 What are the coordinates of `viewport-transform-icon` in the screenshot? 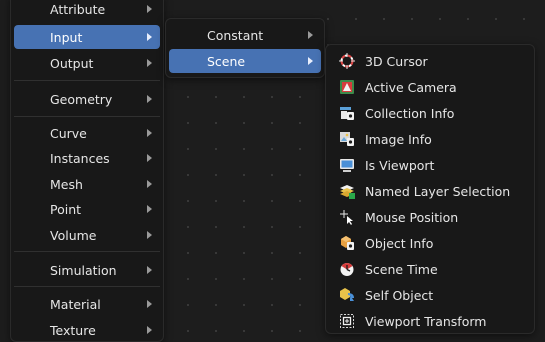 It's located at (347, 321).